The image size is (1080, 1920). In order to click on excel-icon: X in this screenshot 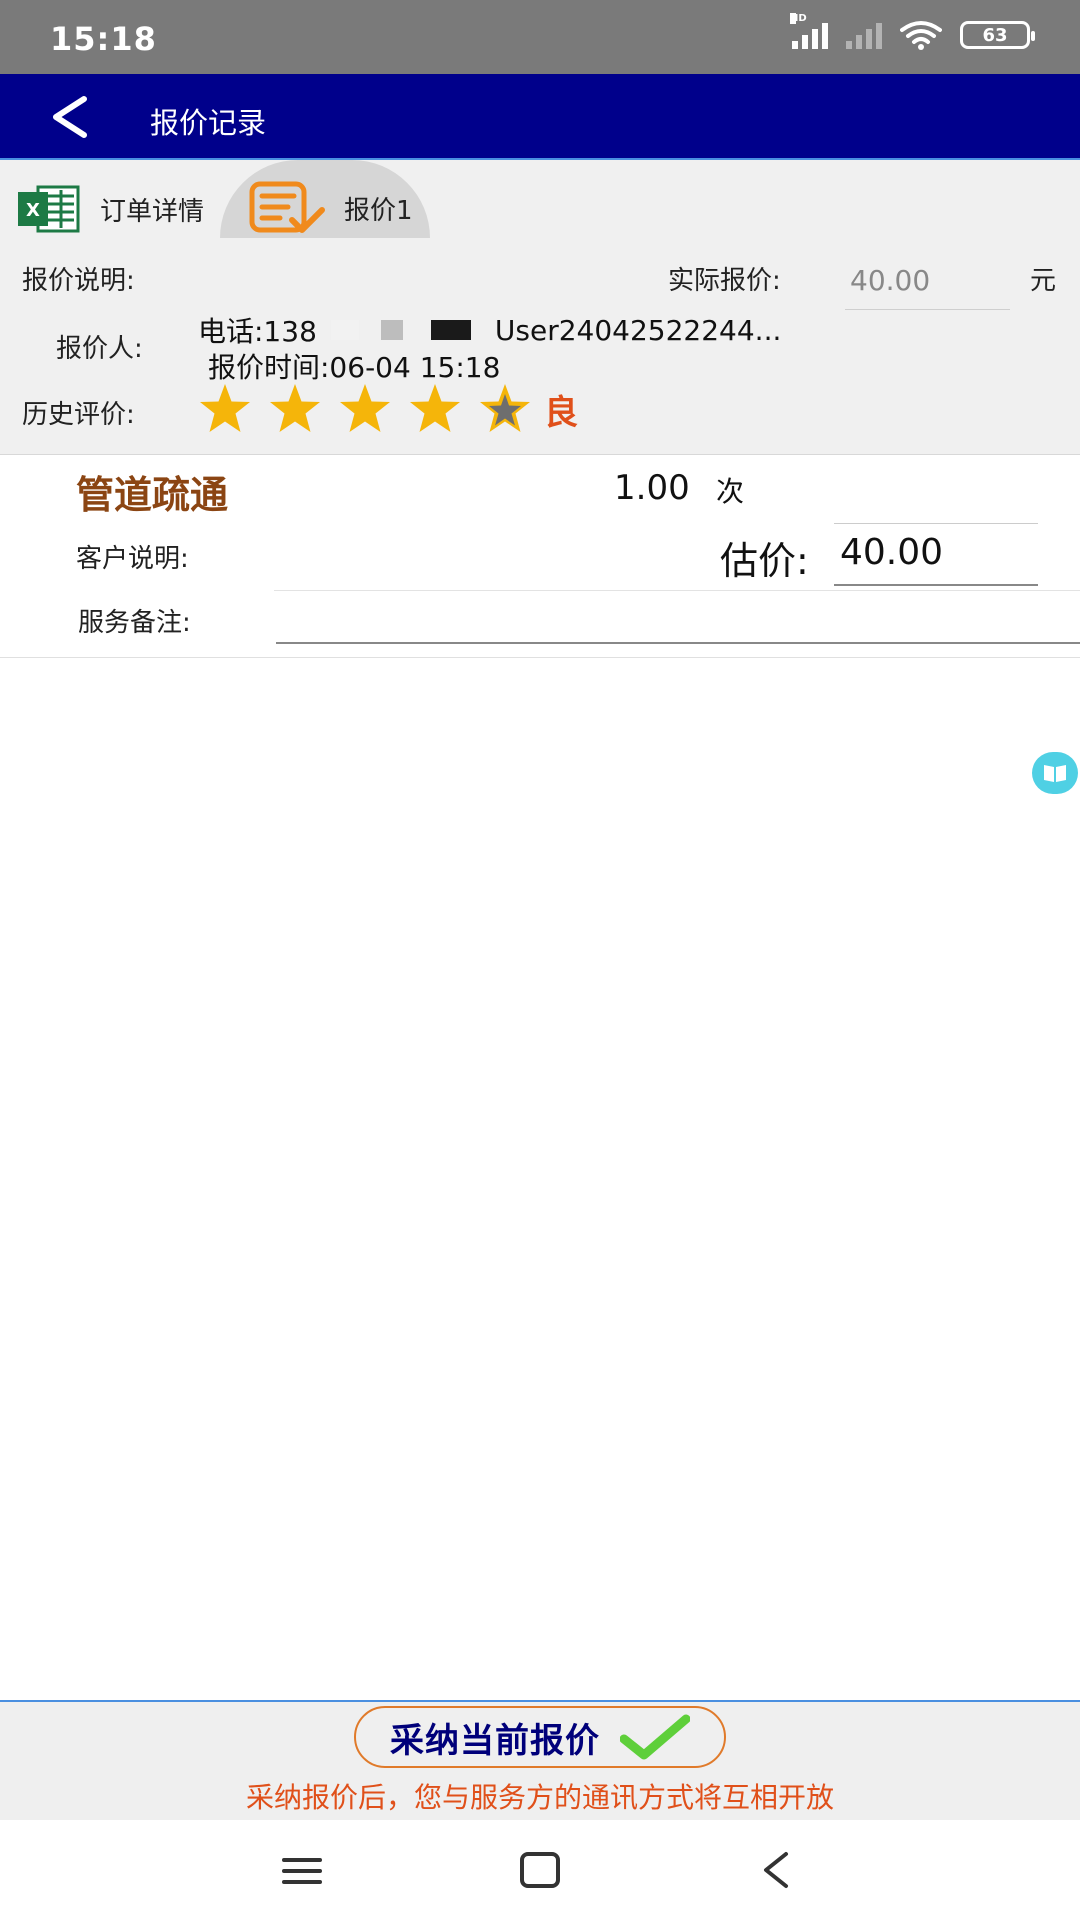, I will do `click(49, 209)`.